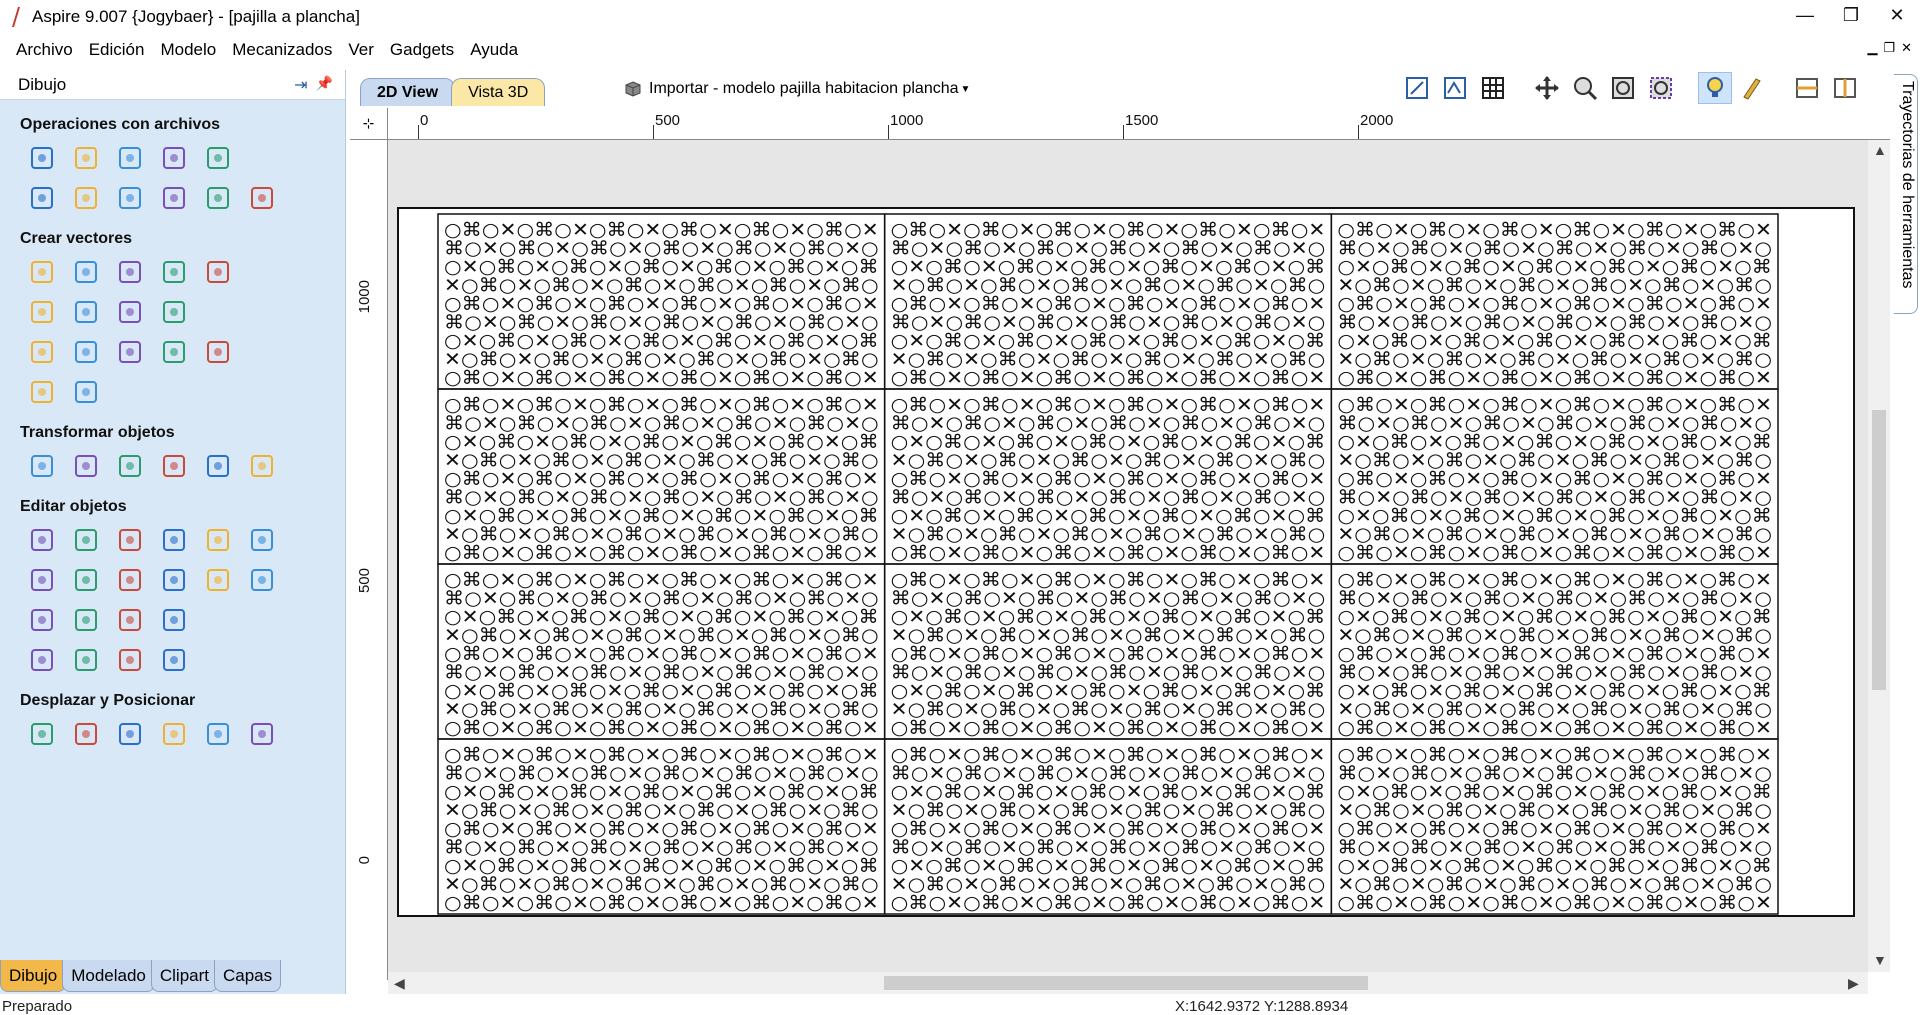 This screenshot has width=1920, height=1015. Describe the element at coordinates (42, 580) in the screenshot. I see `weld-icon` at that location.